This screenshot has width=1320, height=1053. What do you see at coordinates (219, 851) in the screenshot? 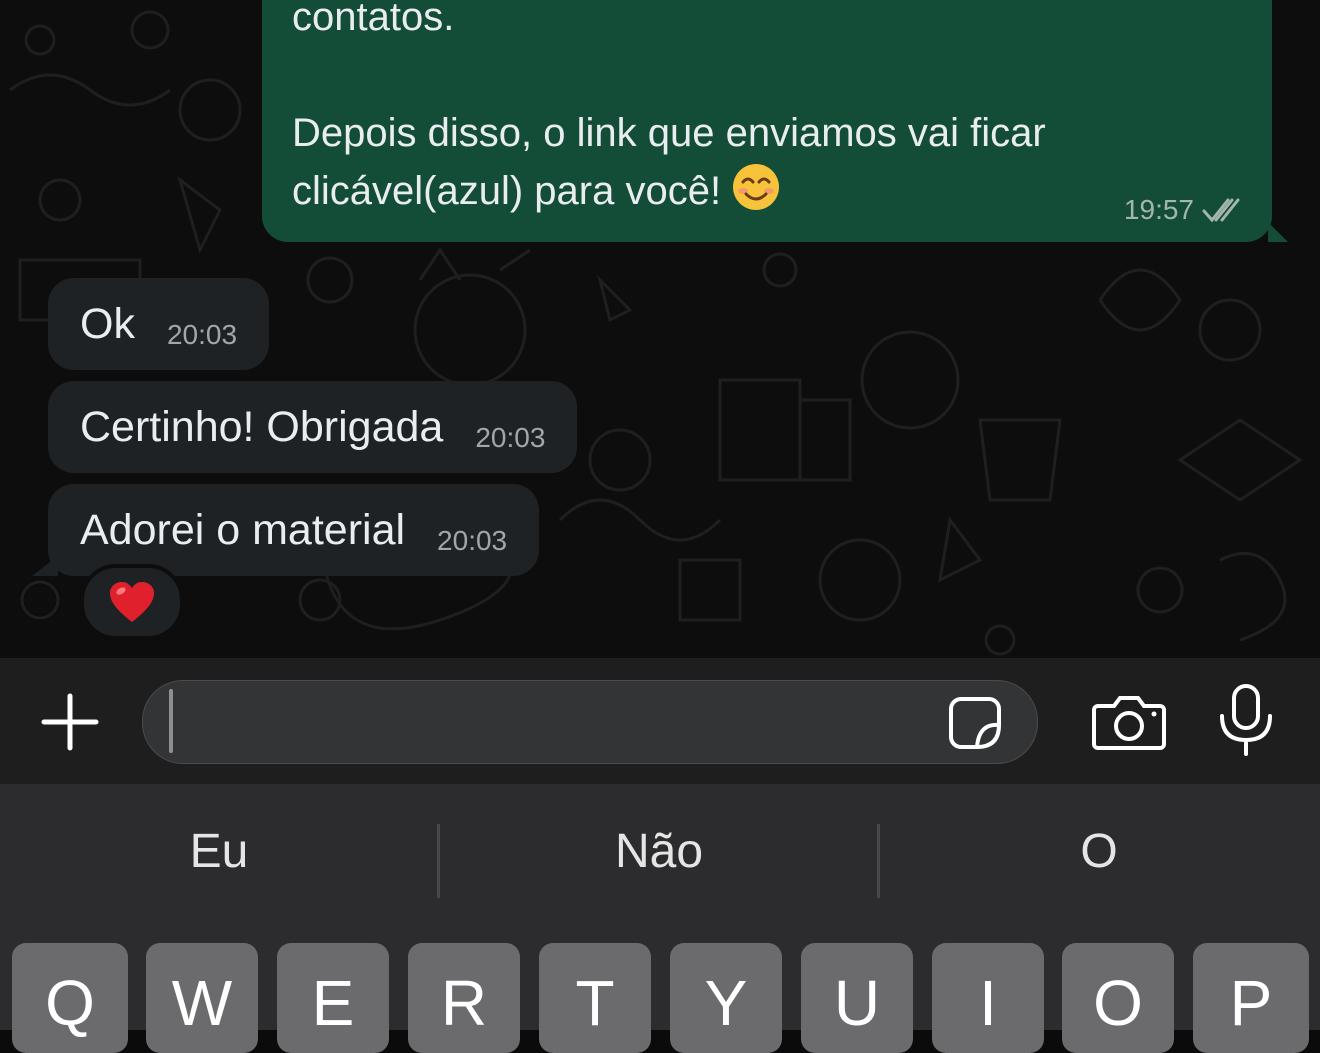
I see `suggestion-item: Eu` at bounding box center [219, 851].